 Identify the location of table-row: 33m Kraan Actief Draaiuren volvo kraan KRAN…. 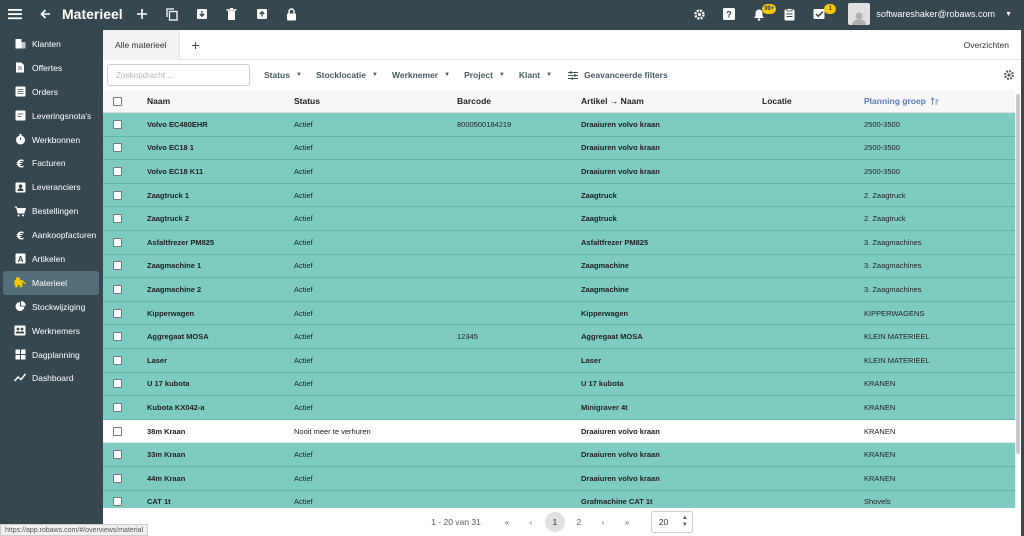
(559, 455).